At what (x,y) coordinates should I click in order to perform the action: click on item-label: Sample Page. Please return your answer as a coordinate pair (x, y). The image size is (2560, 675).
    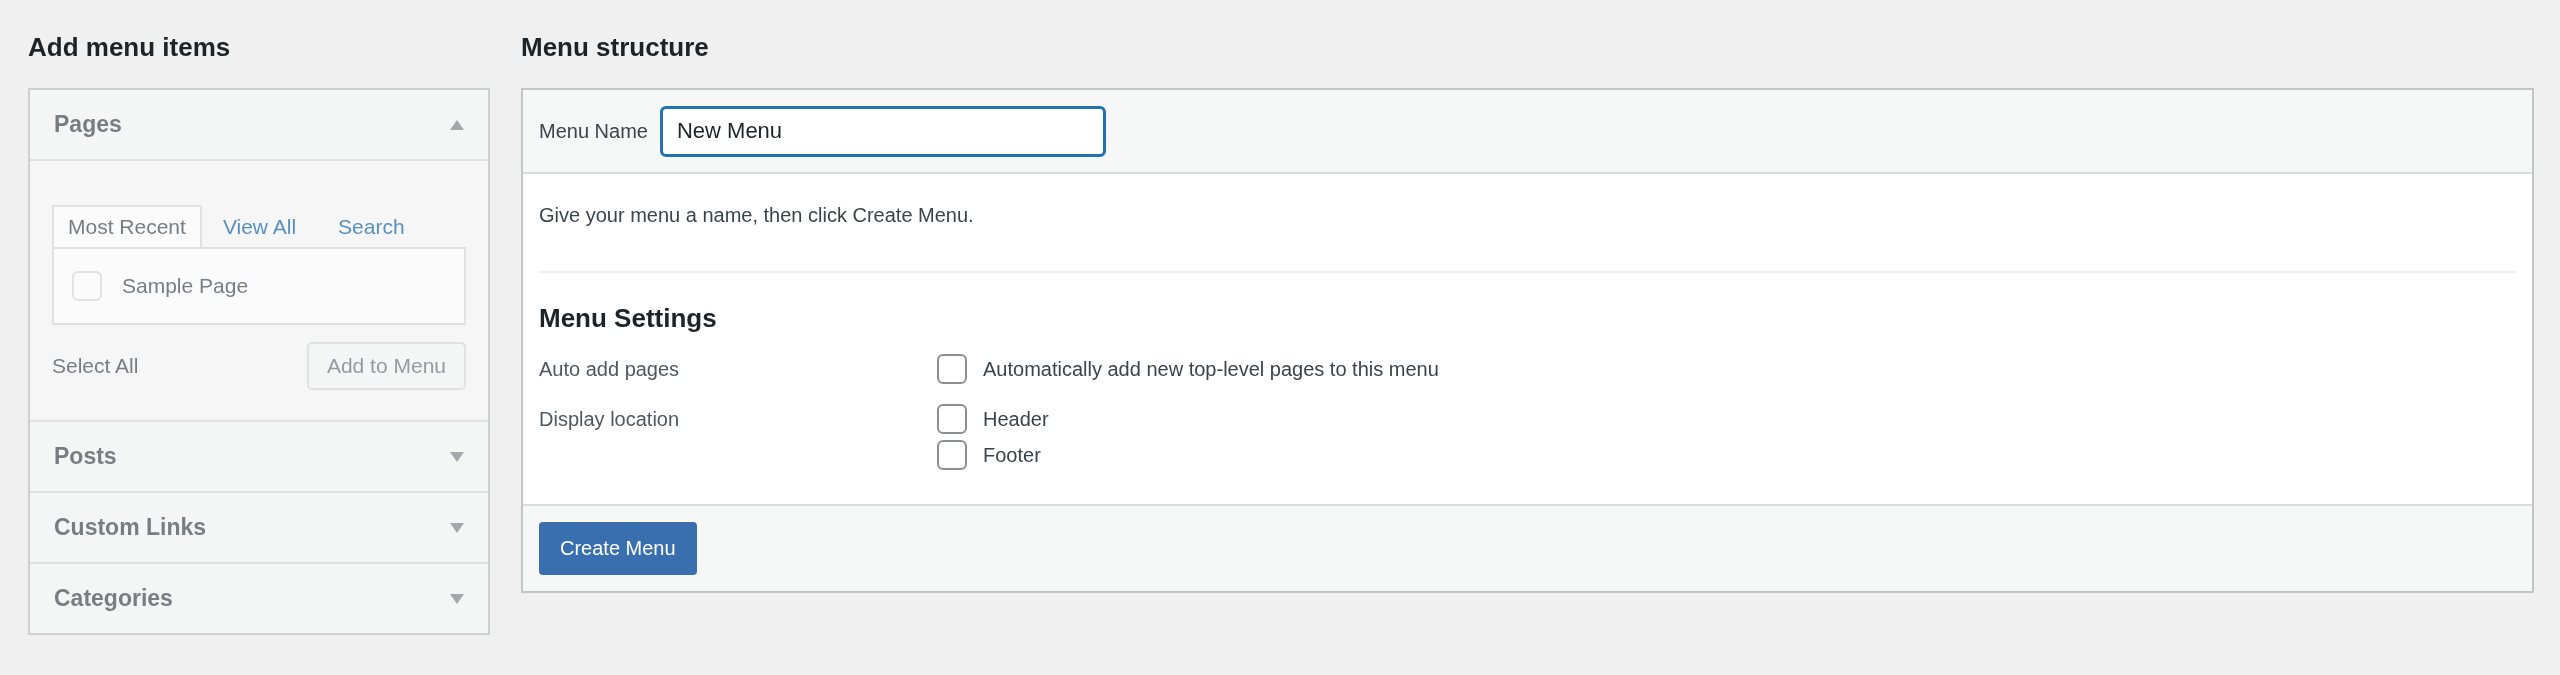
    Looking at the image, I should click on (185, 286).